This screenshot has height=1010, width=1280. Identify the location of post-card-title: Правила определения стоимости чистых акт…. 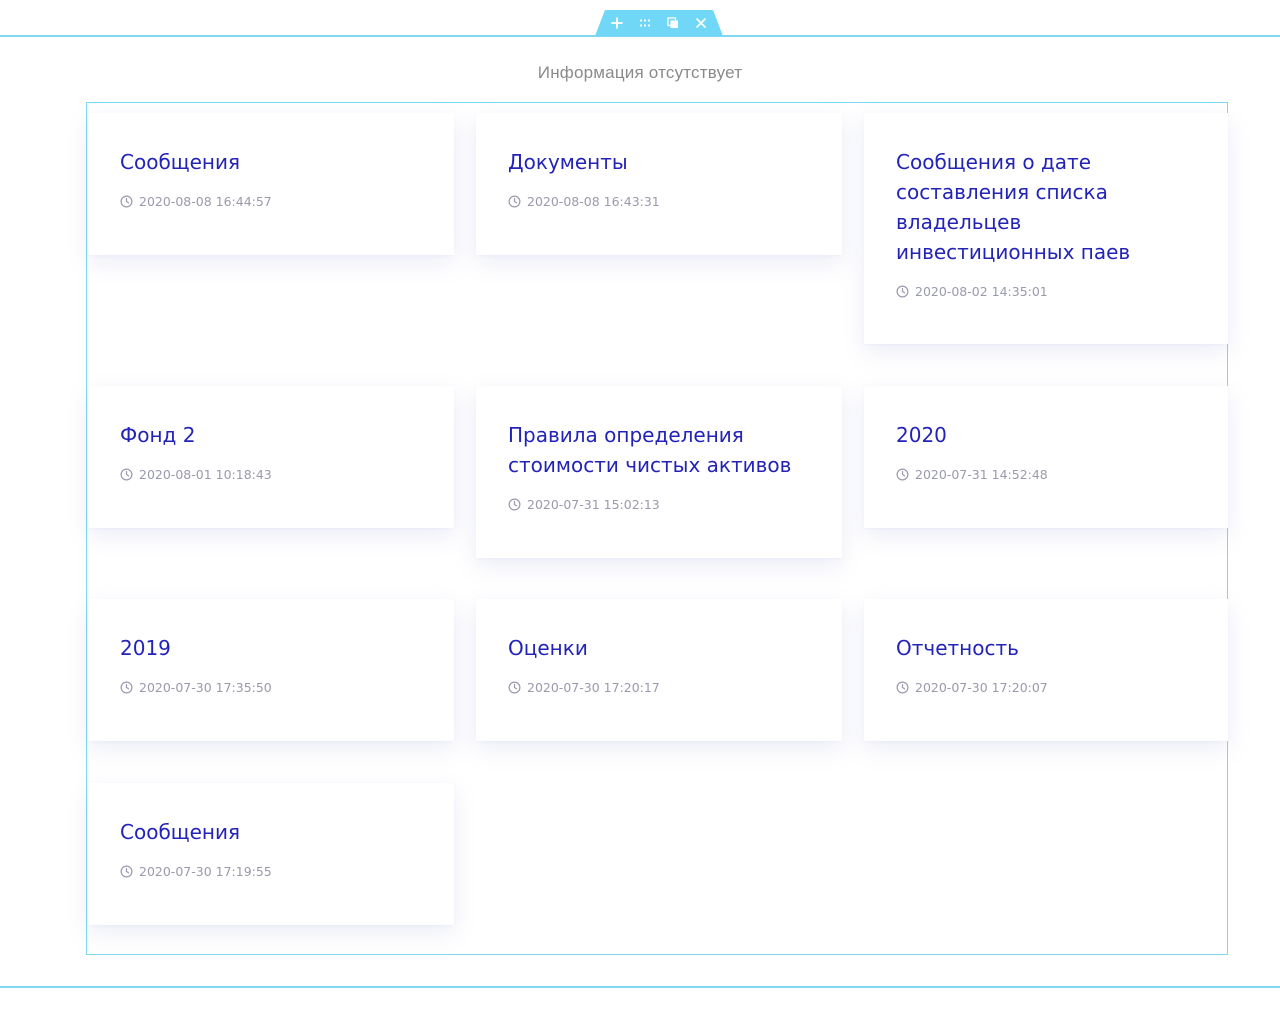
(659, 450).